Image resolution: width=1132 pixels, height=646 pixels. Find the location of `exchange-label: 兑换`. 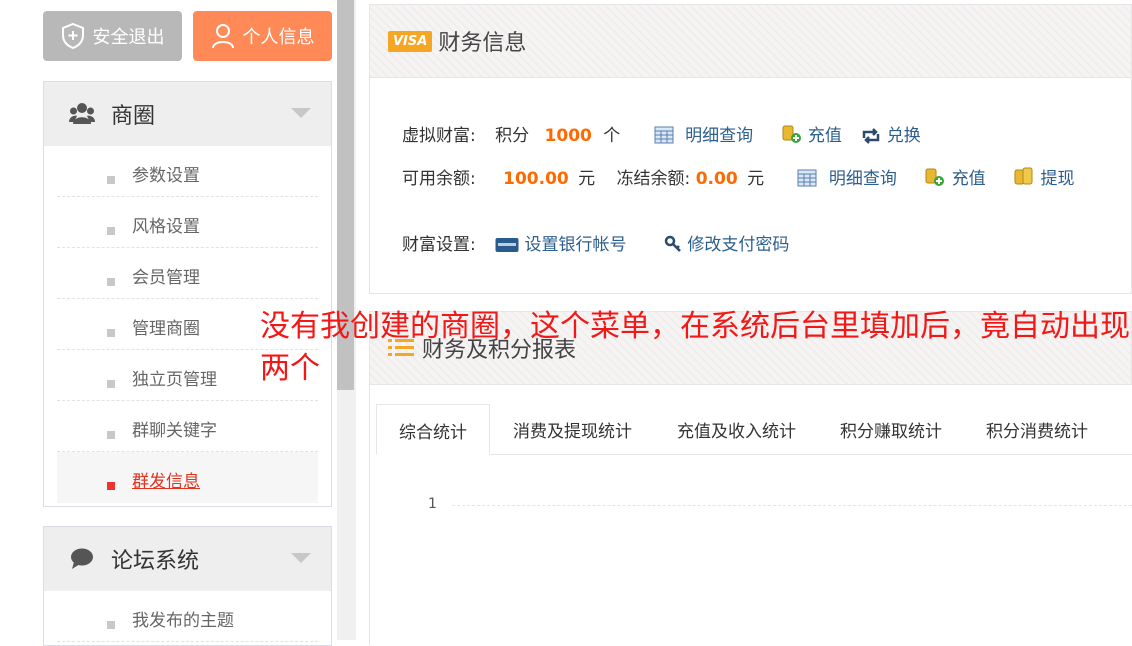

exchange-label: 兑换 is located at coordinates (903, 136).